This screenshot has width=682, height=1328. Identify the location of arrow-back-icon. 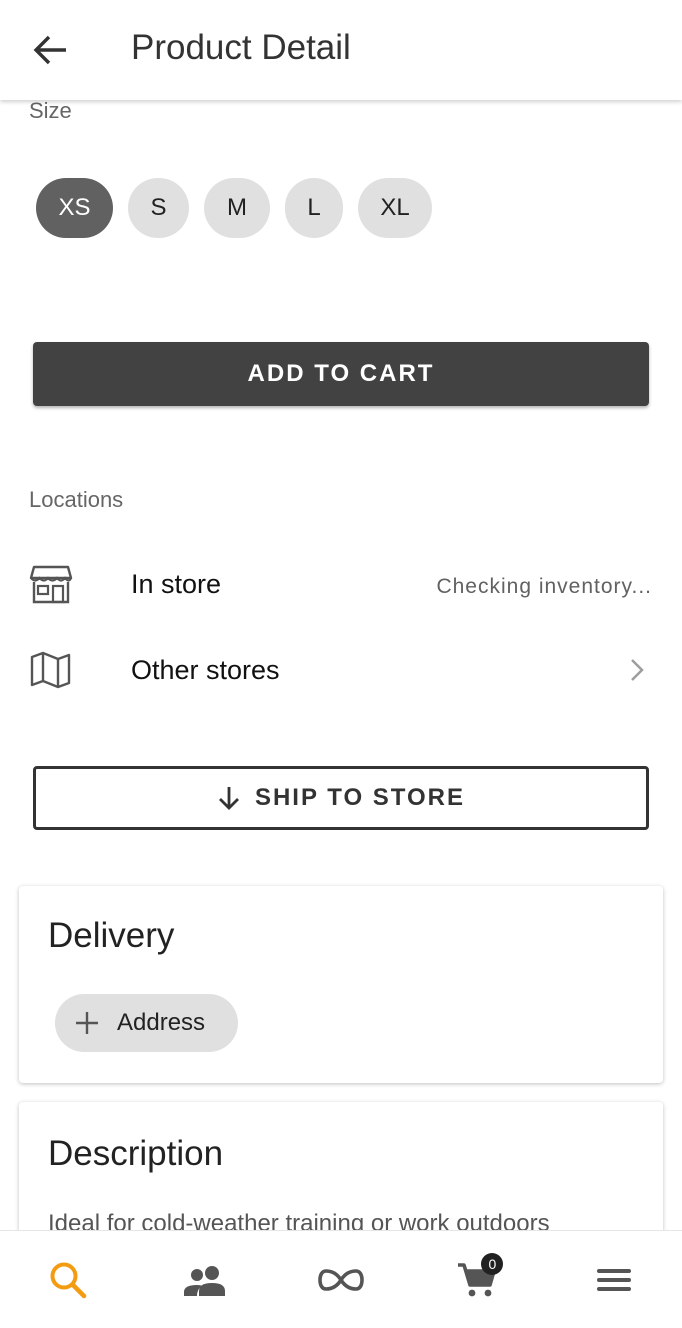
(49, 50).